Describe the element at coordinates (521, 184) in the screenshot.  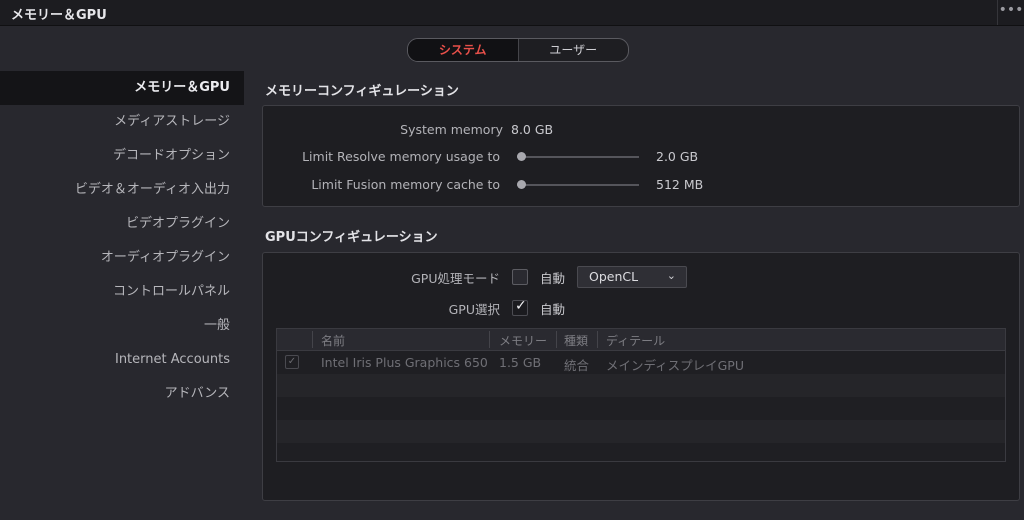
I see `fusion-cache-slider-thumb` at that location.